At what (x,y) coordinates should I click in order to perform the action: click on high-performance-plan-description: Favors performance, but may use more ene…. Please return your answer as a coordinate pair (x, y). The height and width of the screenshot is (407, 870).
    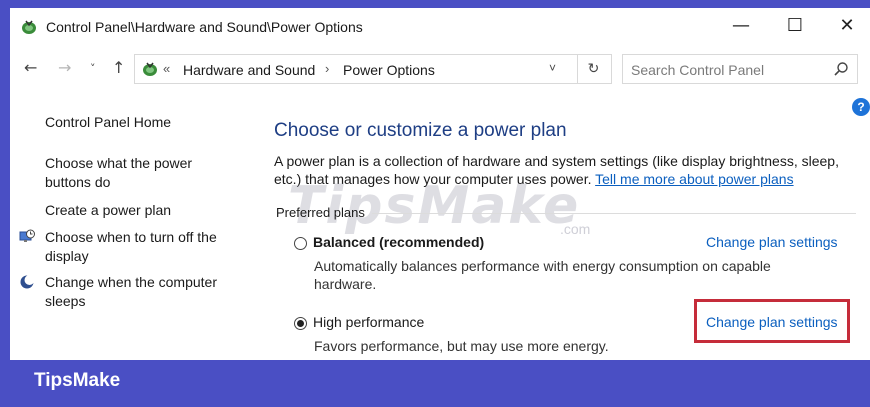
    Looking at the image, I should click on (461, 346).